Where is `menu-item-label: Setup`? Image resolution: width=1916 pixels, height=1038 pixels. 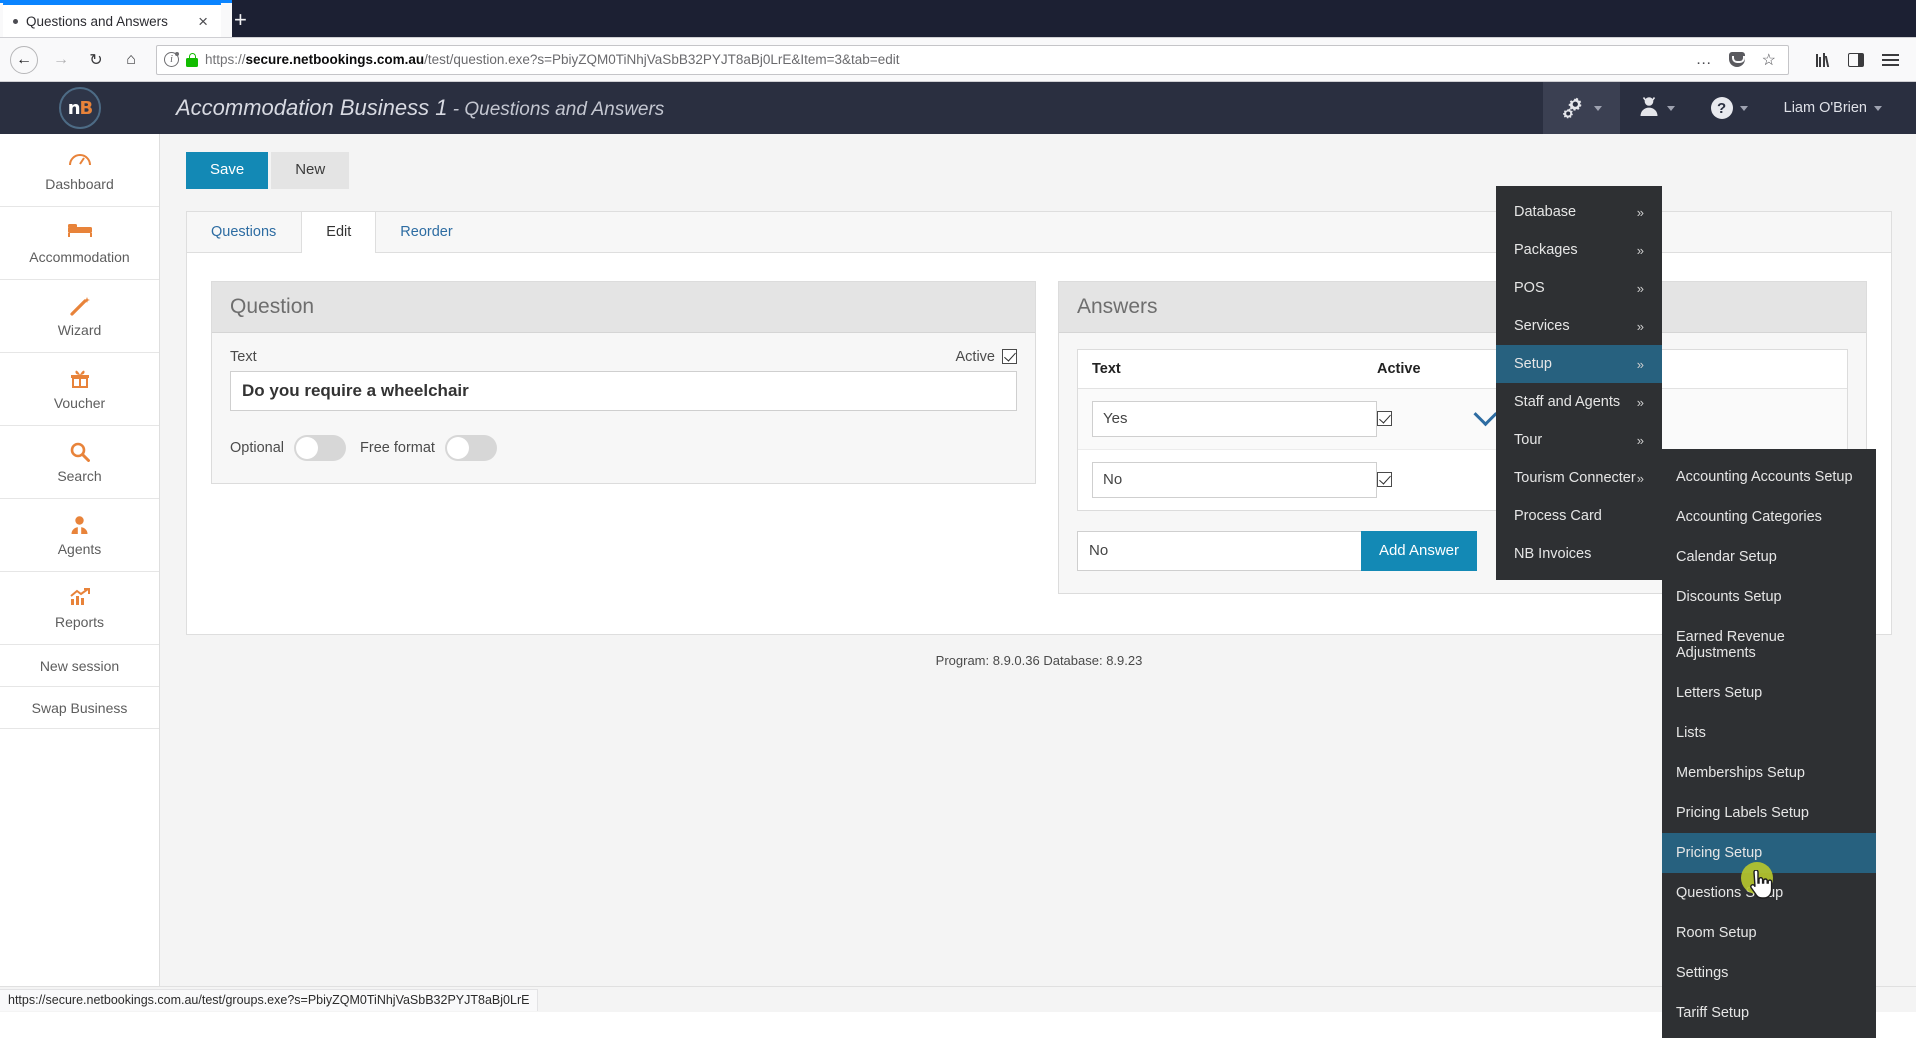 menu-item-label: Setup is located at coordinates (1533, 364).